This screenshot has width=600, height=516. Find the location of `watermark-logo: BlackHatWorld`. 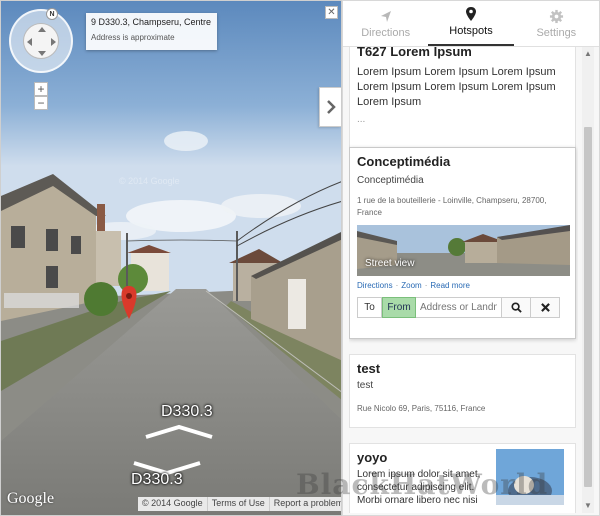

watermark-logo: BlackHatWorld is located at coordinates (422, 484).